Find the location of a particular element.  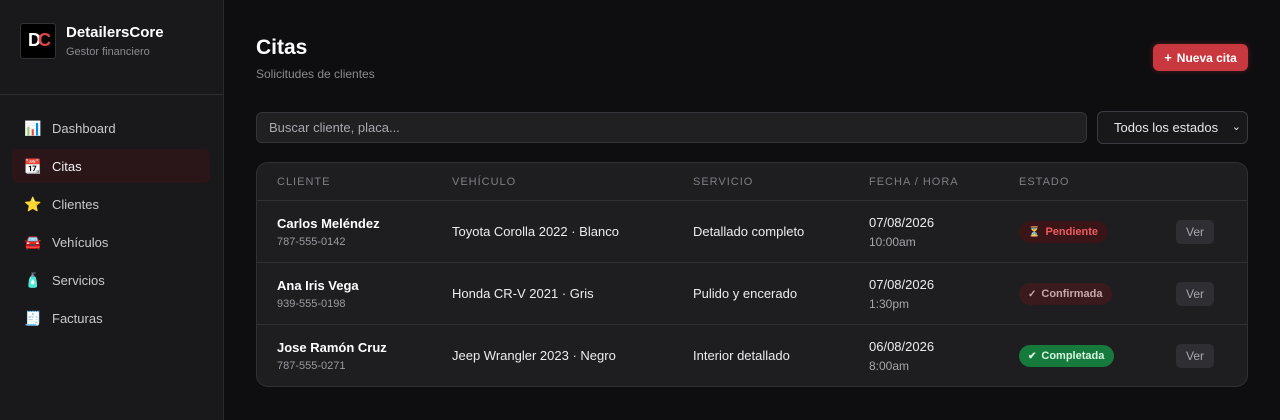

chart-icon: 📊 is located at coordinates (33, 127).